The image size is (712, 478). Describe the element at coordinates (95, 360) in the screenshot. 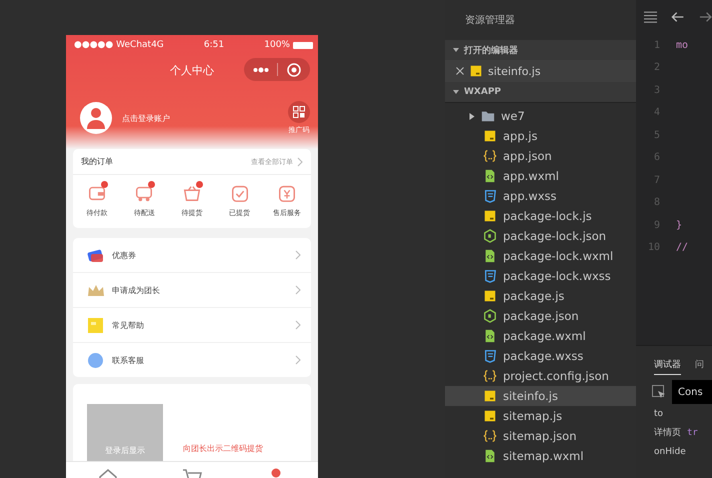

I see `contact-icon` at that location.